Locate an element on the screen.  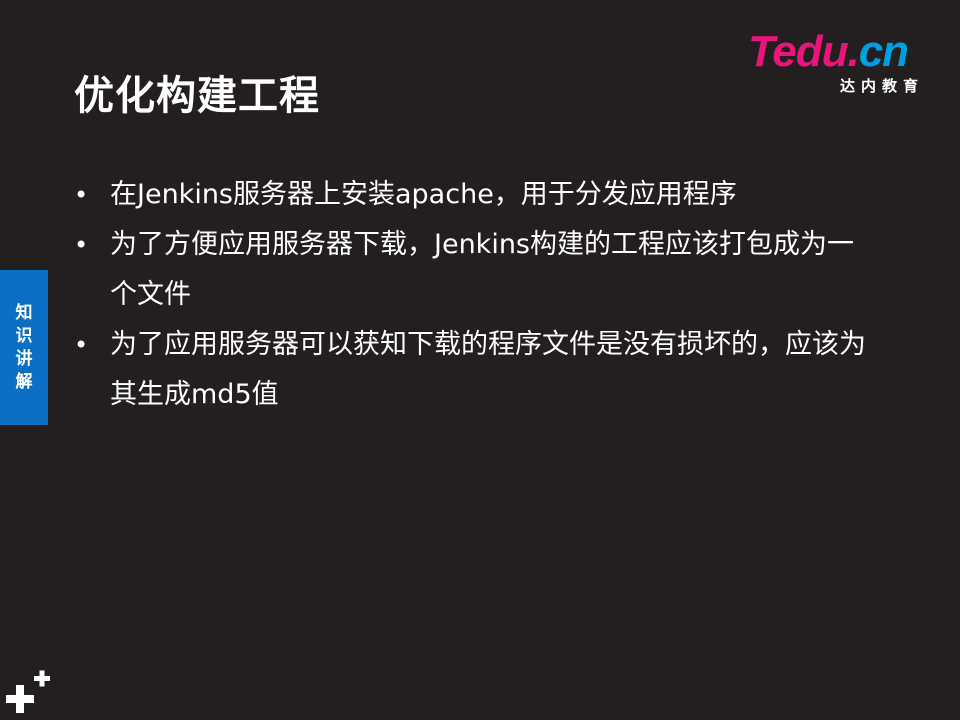
bullet-item: • 为了应用服务器可以获知下载的程序文件是没有损坏的，应该为其生成md5值 is located at coordinates (474, 370).